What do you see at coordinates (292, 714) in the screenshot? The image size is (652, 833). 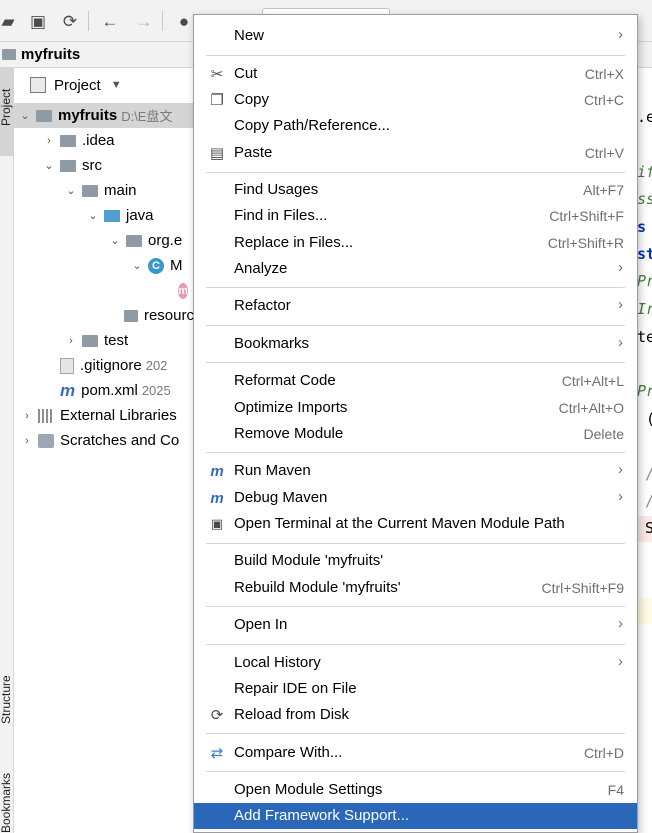 I see `menu-item-label: Reload from Disk` at bounding box center [292, 714].